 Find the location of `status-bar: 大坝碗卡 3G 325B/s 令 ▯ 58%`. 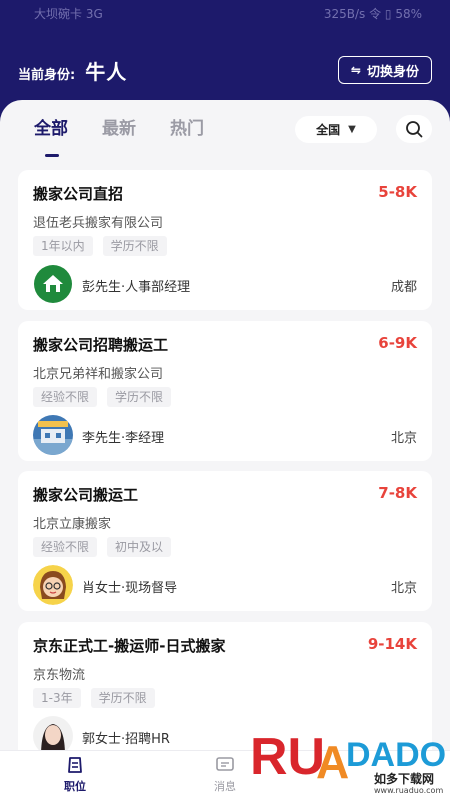

status-bar: 大坝碗卡 3G 325B/s 令 ▯ 58% is located at coordinates (225, 13).